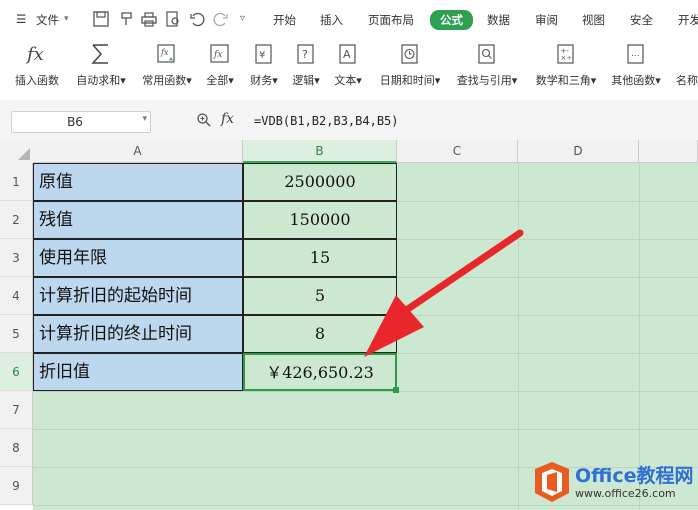 Image resolution: width=698 pixels, height=510 pixels. Describe the element at coordinates (16, 486) in the screenshot. I see `row-header-9: 9` at that location.